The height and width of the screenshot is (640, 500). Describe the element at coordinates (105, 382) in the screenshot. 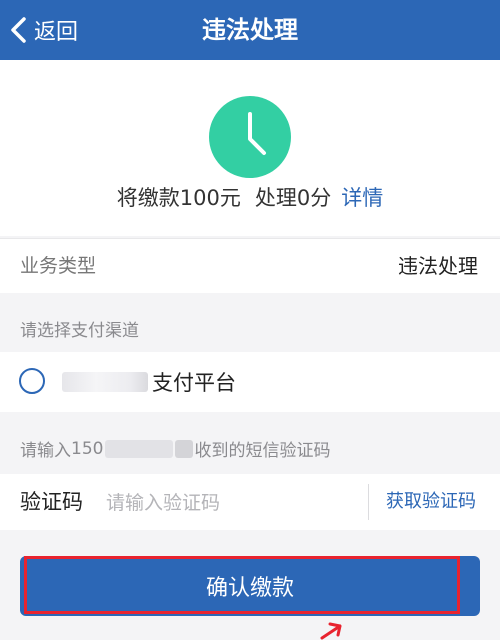

I see `redacted-text` at that location.